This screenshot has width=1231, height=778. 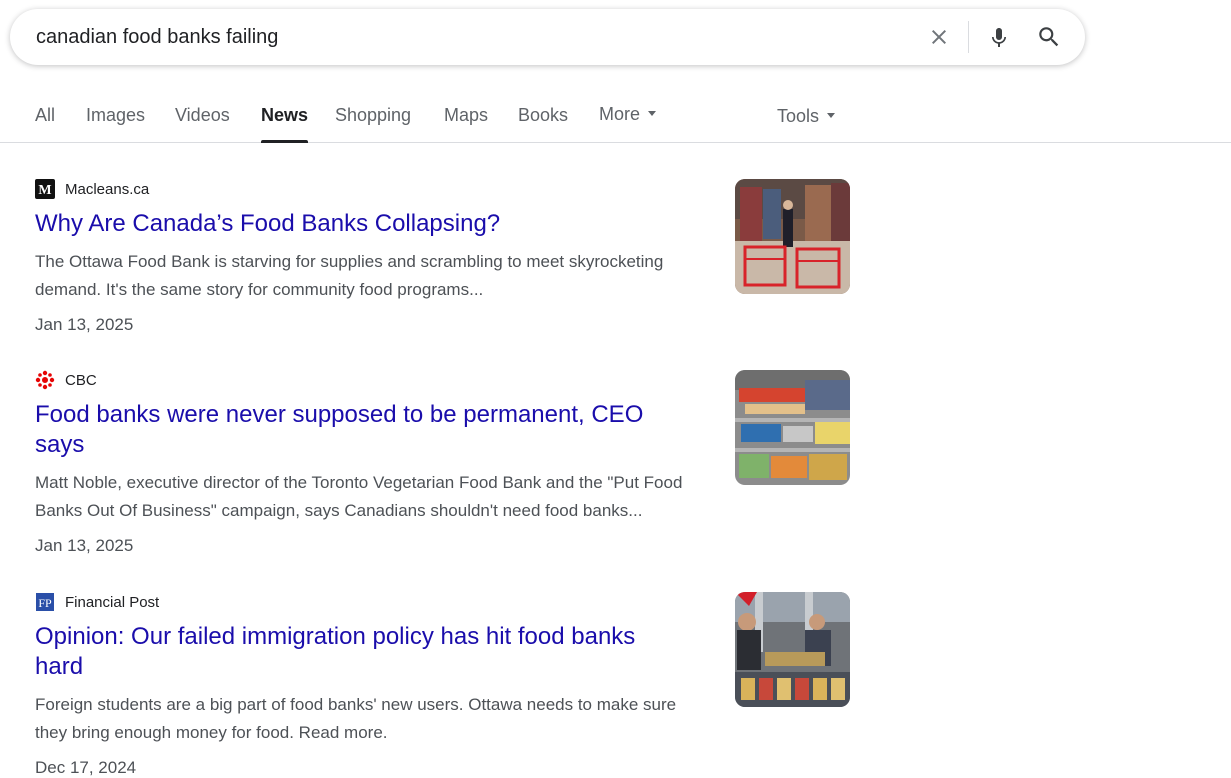 I want to click on search-icon, so click(x=1049, y=37).